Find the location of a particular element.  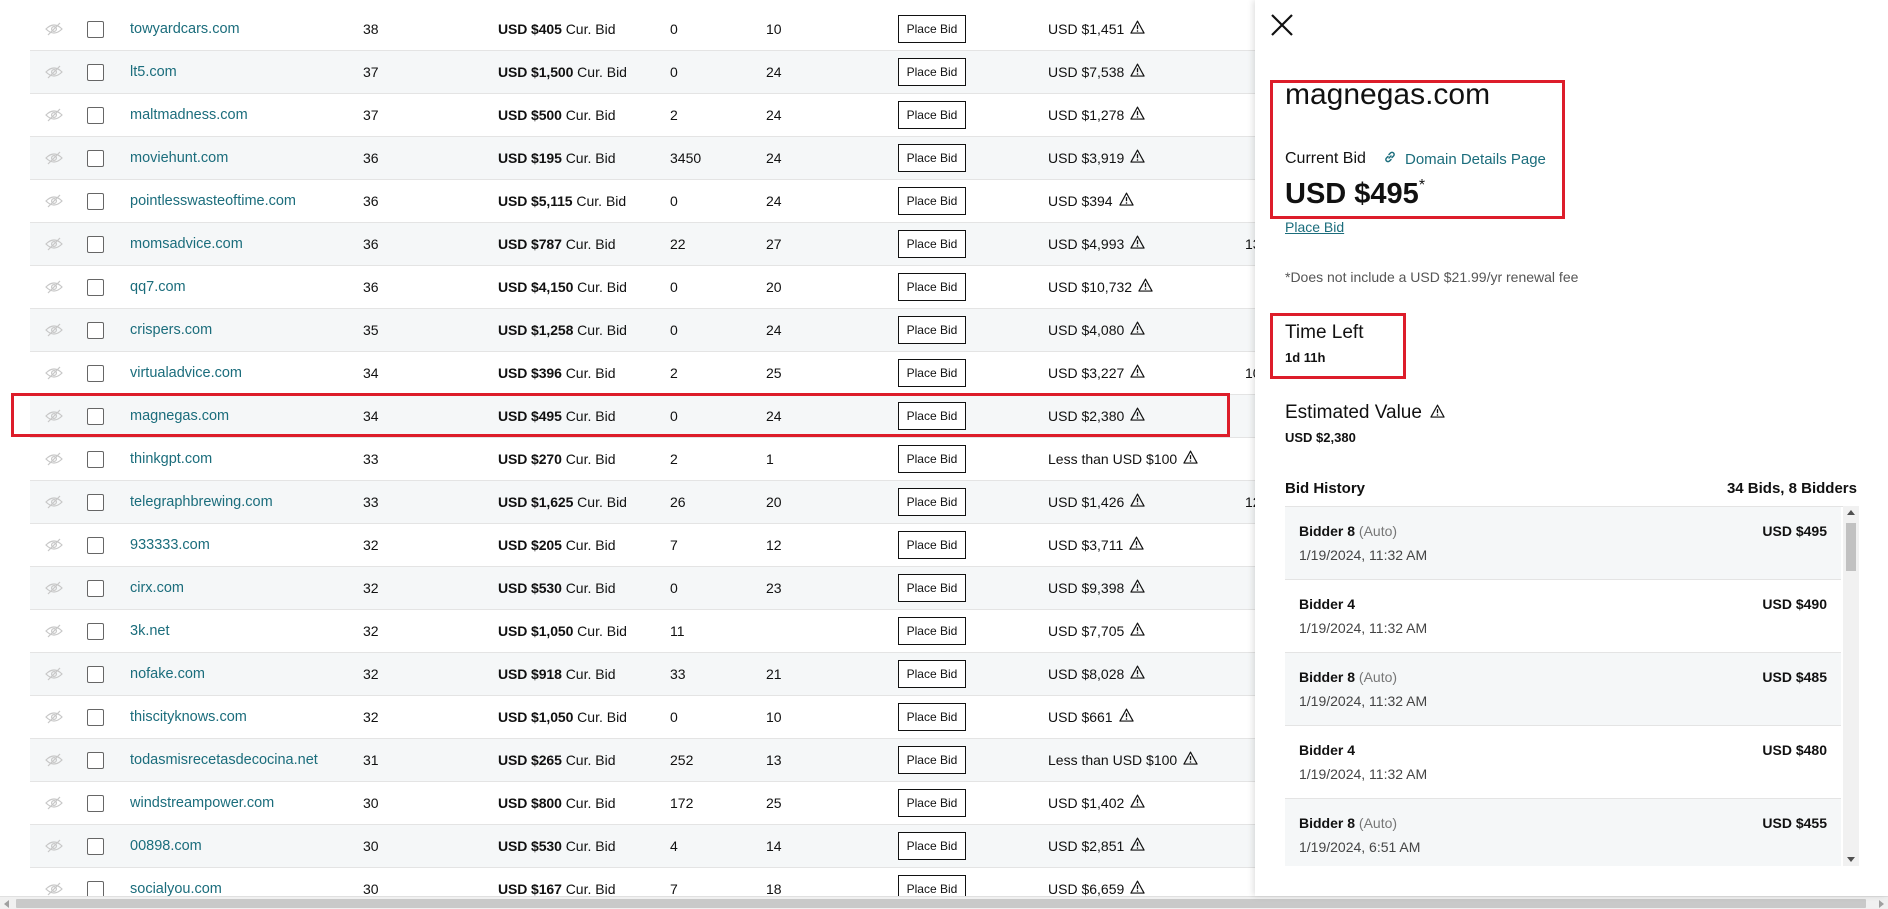

domain-link: moviehunt.com is located at coordinates (179, 158).